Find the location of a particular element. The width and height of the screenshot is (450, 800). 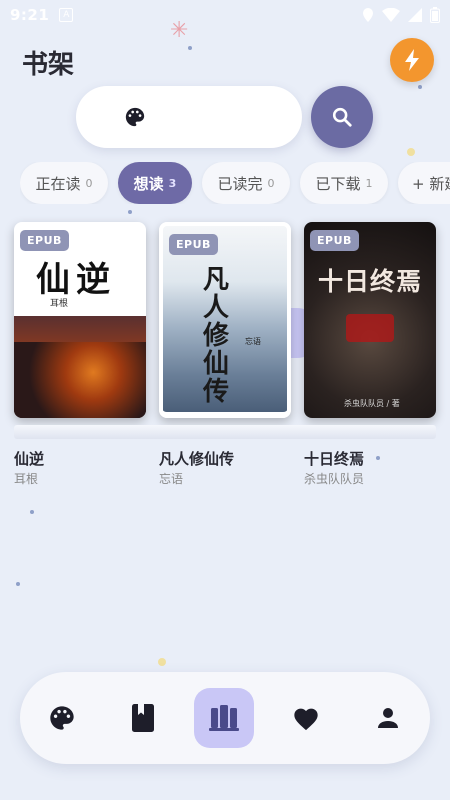

sparkle-icon: ✳ is located at coordinates (179, 30).